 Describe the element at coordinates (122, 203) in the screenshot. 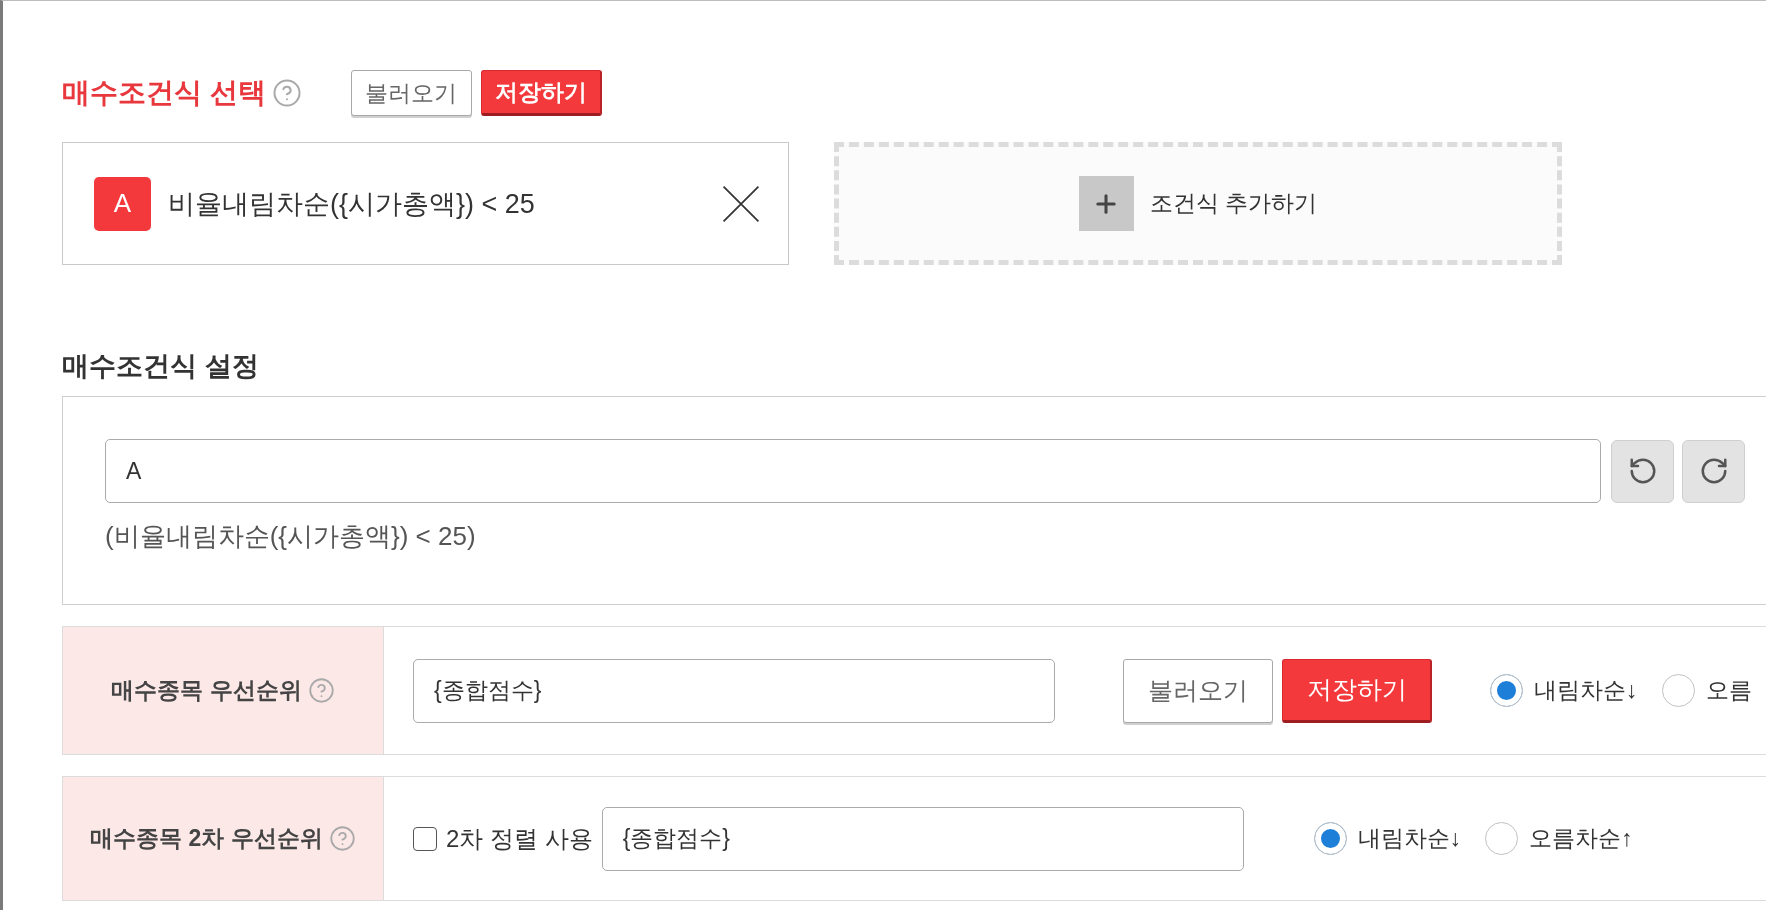

I see `condition-letter-badge: A` at that location.